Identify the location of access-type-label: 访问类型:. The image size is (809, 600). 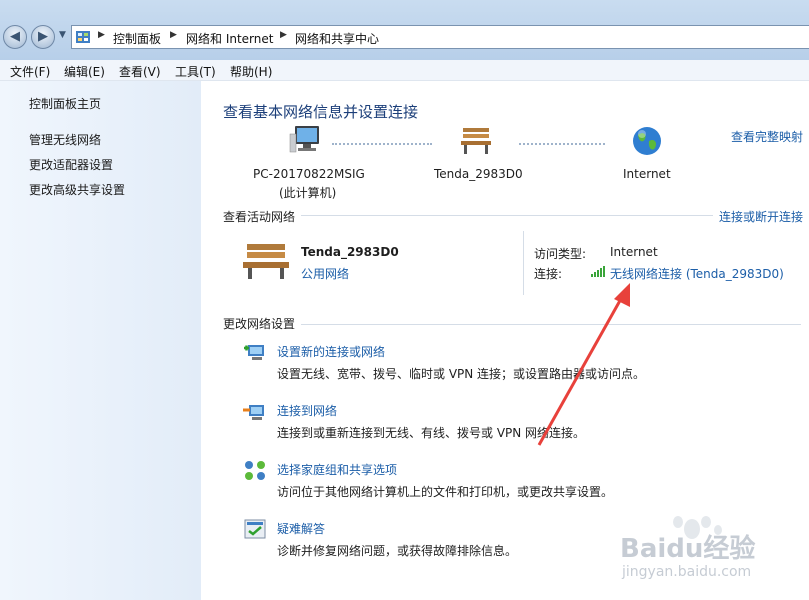
(560, 254).